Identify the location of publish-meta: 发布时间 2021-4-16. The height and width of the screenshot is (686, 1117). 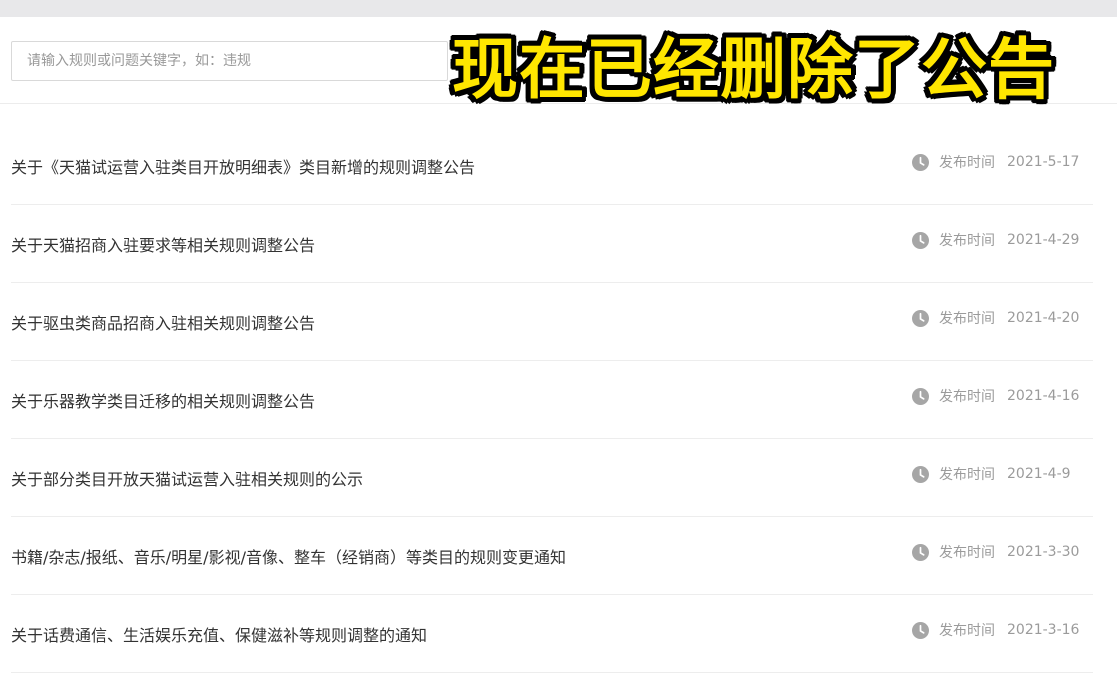
(995, 396).